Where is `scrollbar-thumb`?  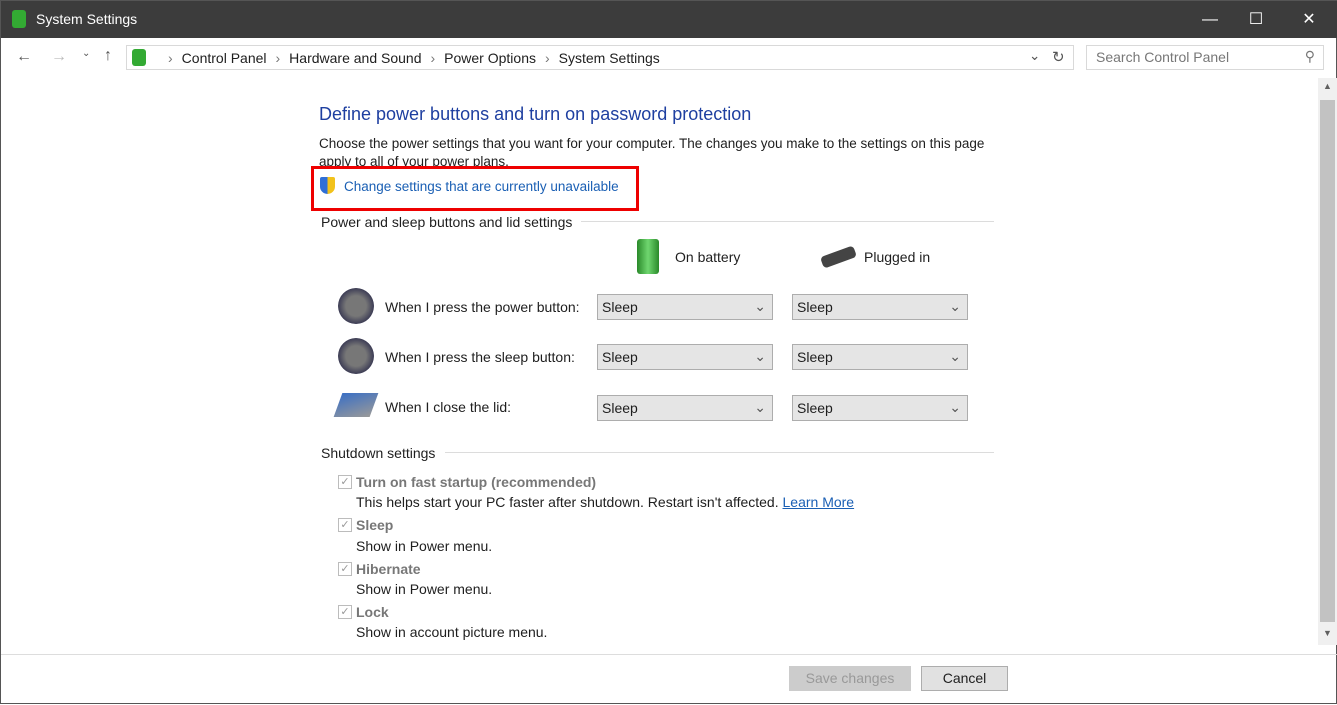
scrollbar-thumb is located at coordinates (1327, 361).